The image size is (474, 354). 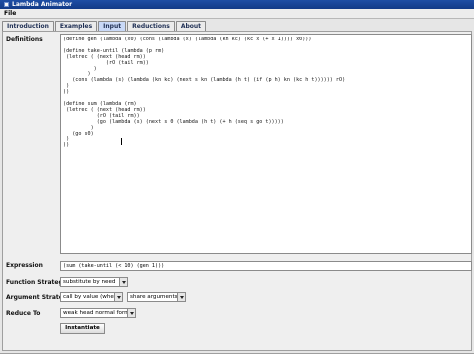 I want to click on menu-file: File, so click(x=10, y=13).